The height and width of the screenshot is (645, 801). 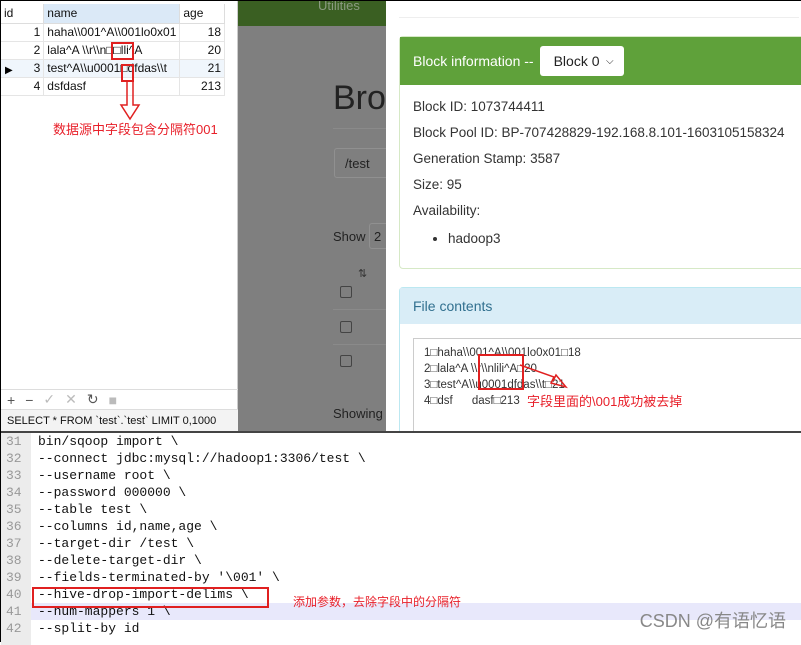 What do you see at coordinates (401, 560) in the screenshot?
I see `code-line: 38 --delete-target-dir \` at bounding box center [401, 560].